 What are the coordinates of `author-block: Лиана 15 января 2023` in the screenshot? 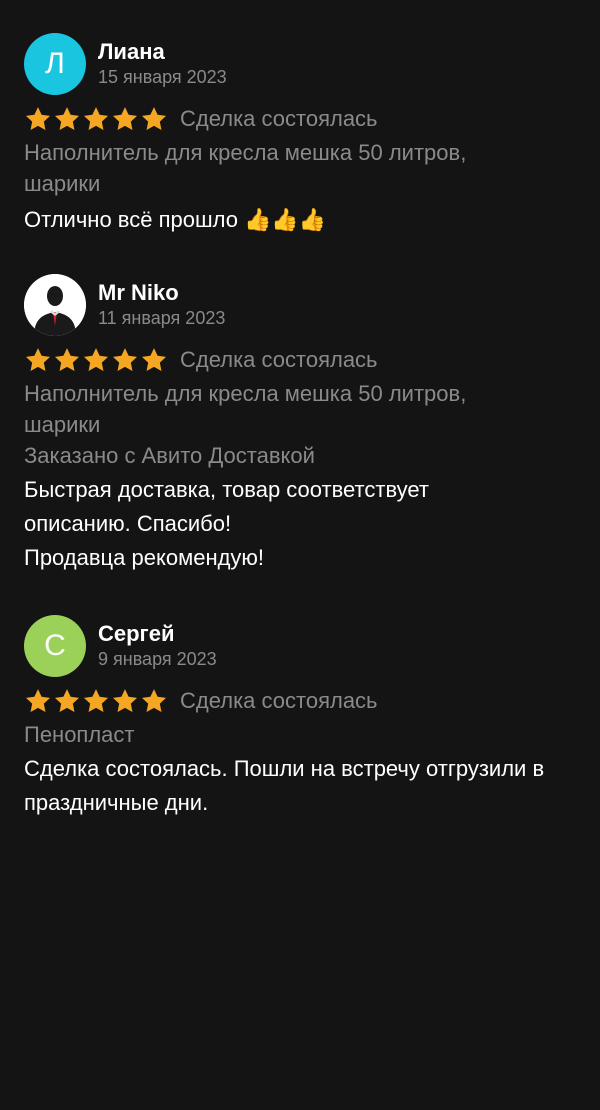 It's located at (162, 64).